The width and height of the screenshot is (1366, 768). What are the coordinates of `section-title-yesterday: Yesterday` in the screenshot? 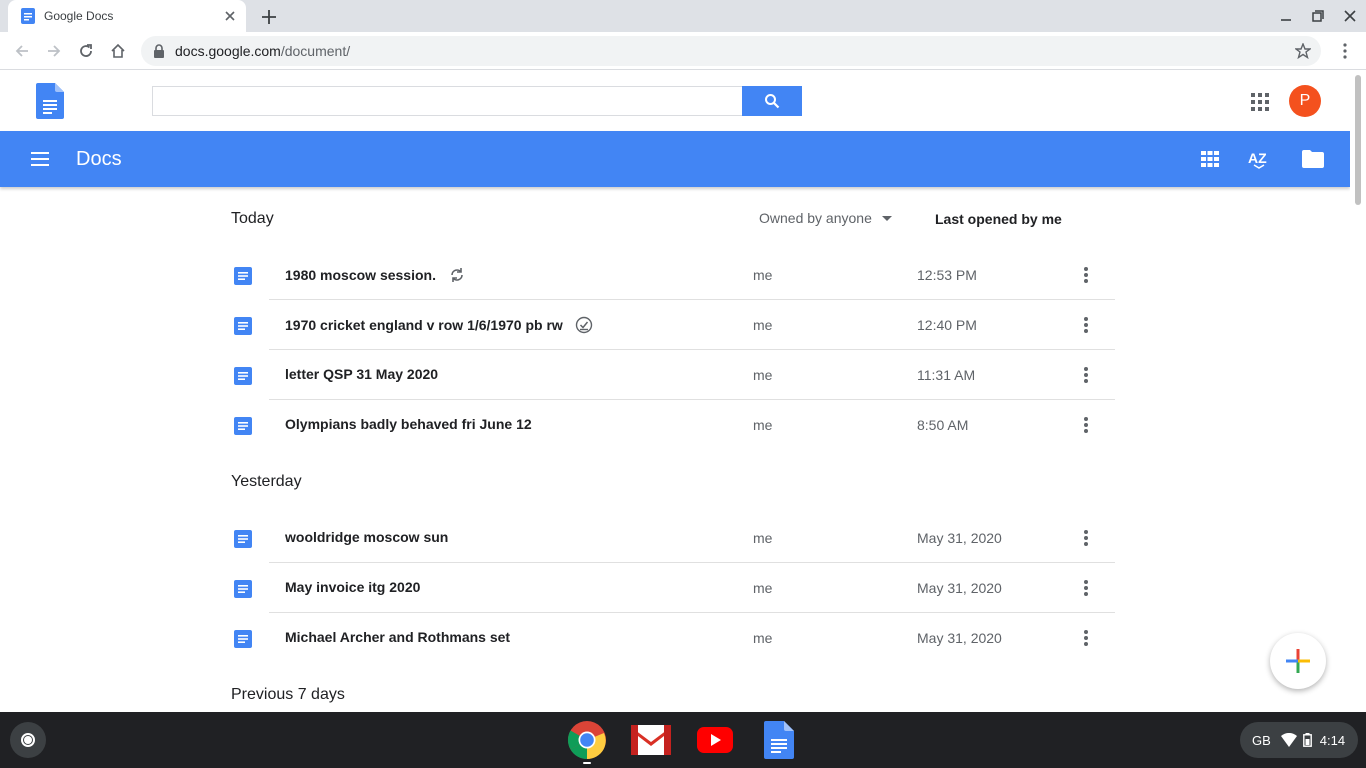 It's located at (266, 481).